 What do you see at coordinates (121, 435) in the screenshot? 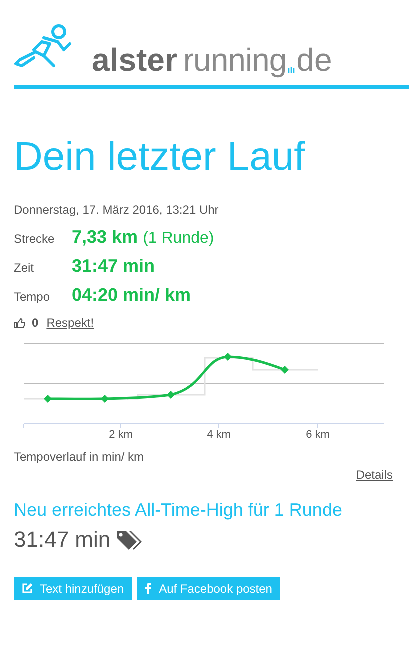
I see `axis-label: 2 km` at bounding box center [121, 435].